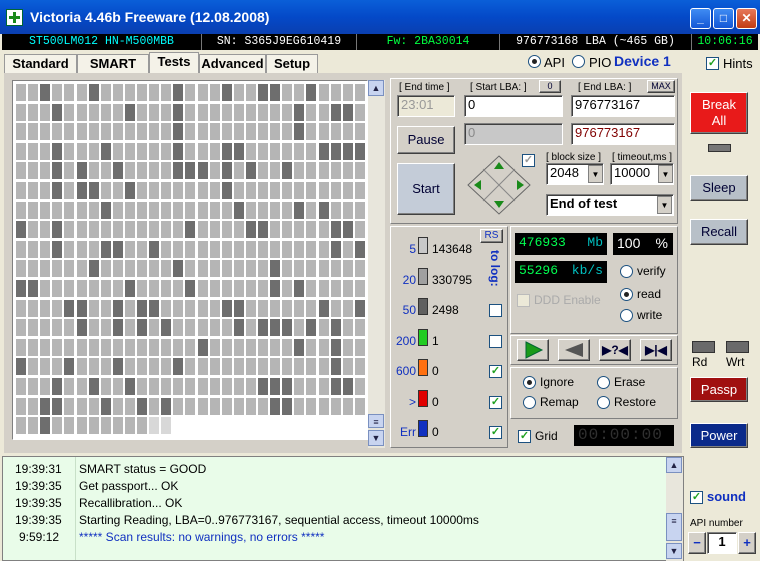 Image resolution: width=760 pixels, height=561 pixels. I want to click on log-scroll-up-icon: ▲, so click(674, 465).